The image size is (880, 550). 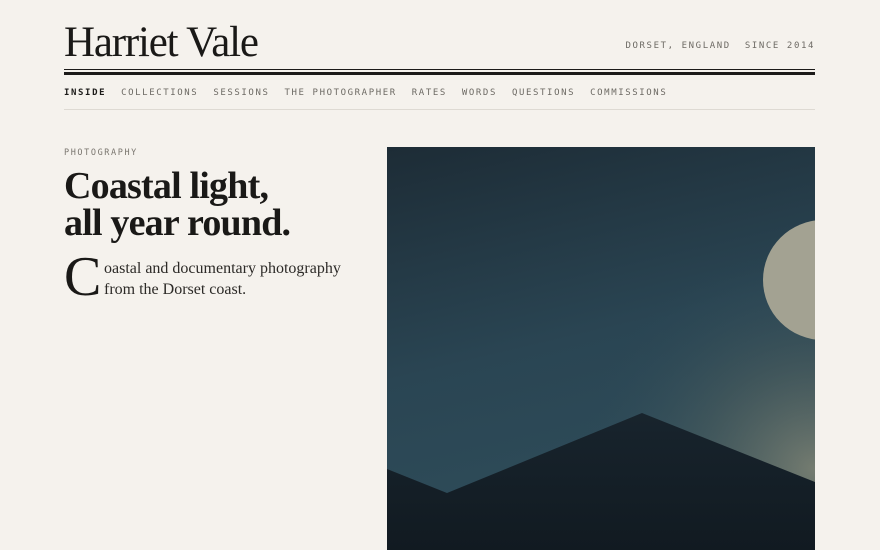 What do you see at coordinates (543, 93) in the screenshot?
I see `nav-item-questions: QUESTIONS` at bounding box center [543, 93].